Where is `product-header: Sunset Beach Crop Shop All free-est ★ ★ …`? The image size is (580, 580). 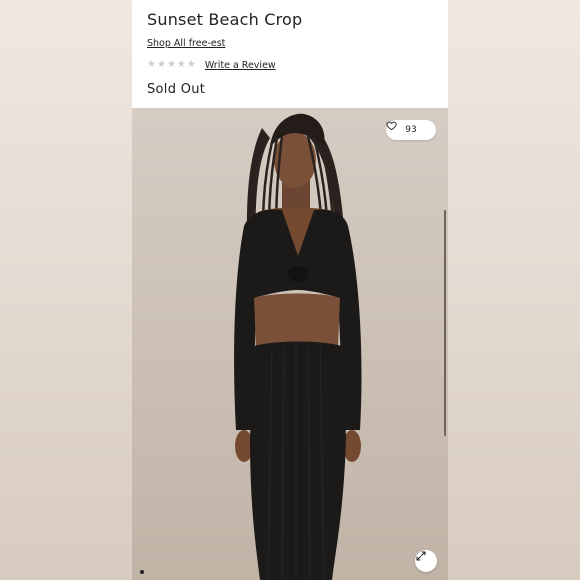 product-header: Sunset Beach Crop Shop All free-est ★ ★ … is located at coordinates (290, 54).